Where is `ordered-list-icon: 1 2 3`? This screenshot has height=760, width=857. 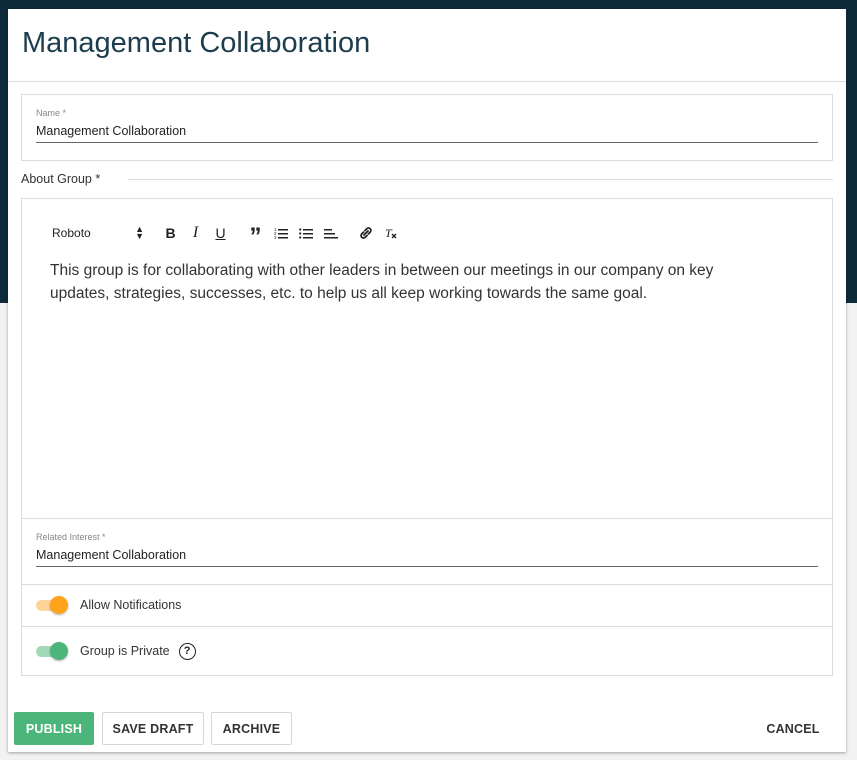
ordered-list-icon: 1 2 3 is located at coordinates (281, 233).